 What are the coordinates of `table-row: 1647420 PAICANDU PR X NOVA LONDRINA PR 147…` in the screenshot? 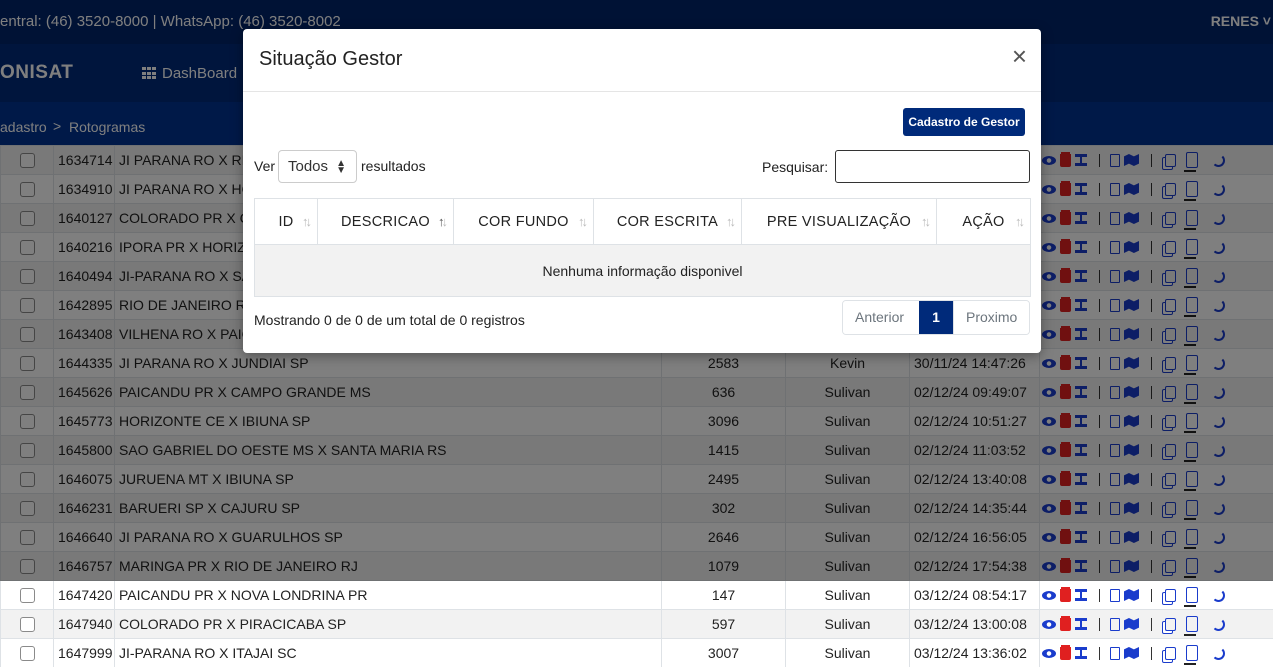 It's located at (636, 595).